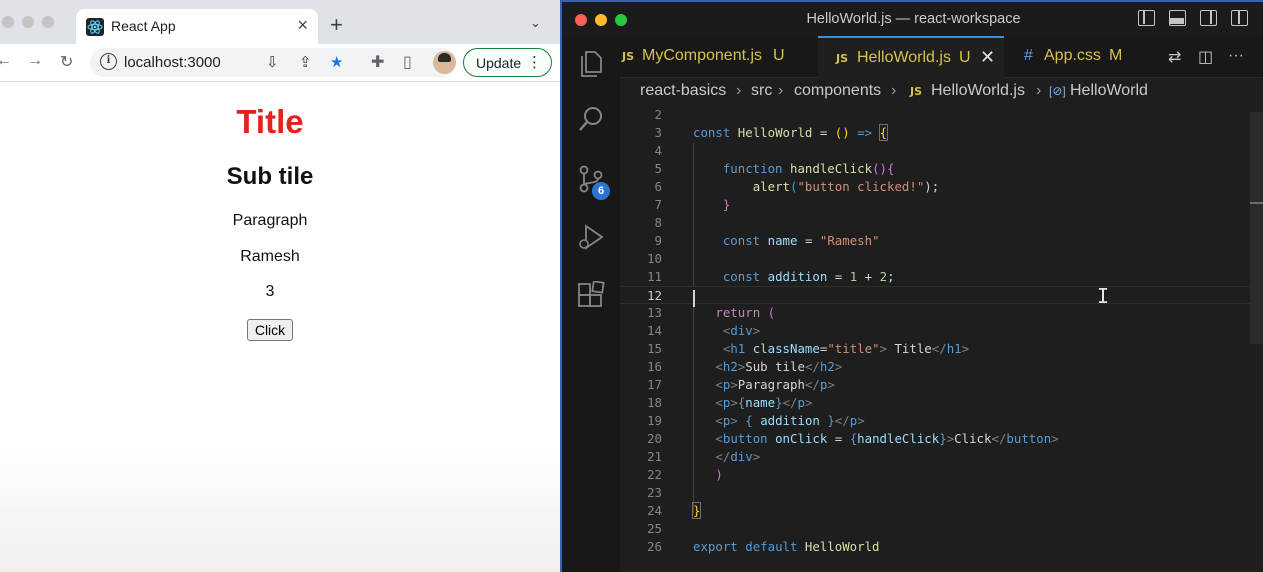 The height and width of the screenshot is (572, 1263). What do you see at coordinates (965, 57) in the screenshot?
I see `tab-status: U` at bounding box center [965, 57].